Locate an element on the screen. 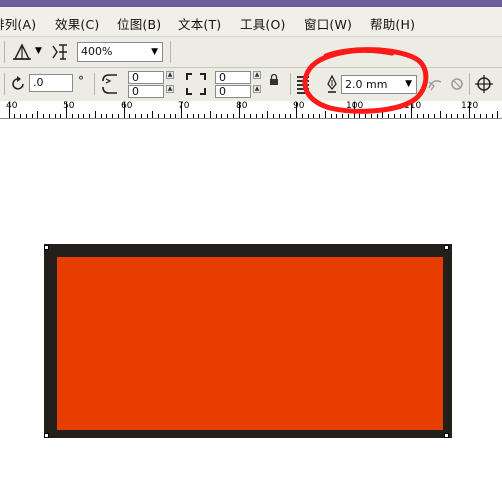 The height and width of the screenshot is (489, 502). corner-top-right-input: 0 is located at coordinates (233, 77).